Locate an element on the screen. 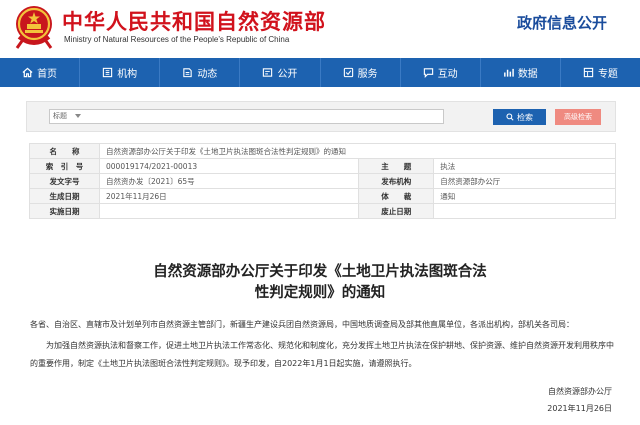  document-issuer: 自然资源部办公厅 is located at coordinates (580, 391).